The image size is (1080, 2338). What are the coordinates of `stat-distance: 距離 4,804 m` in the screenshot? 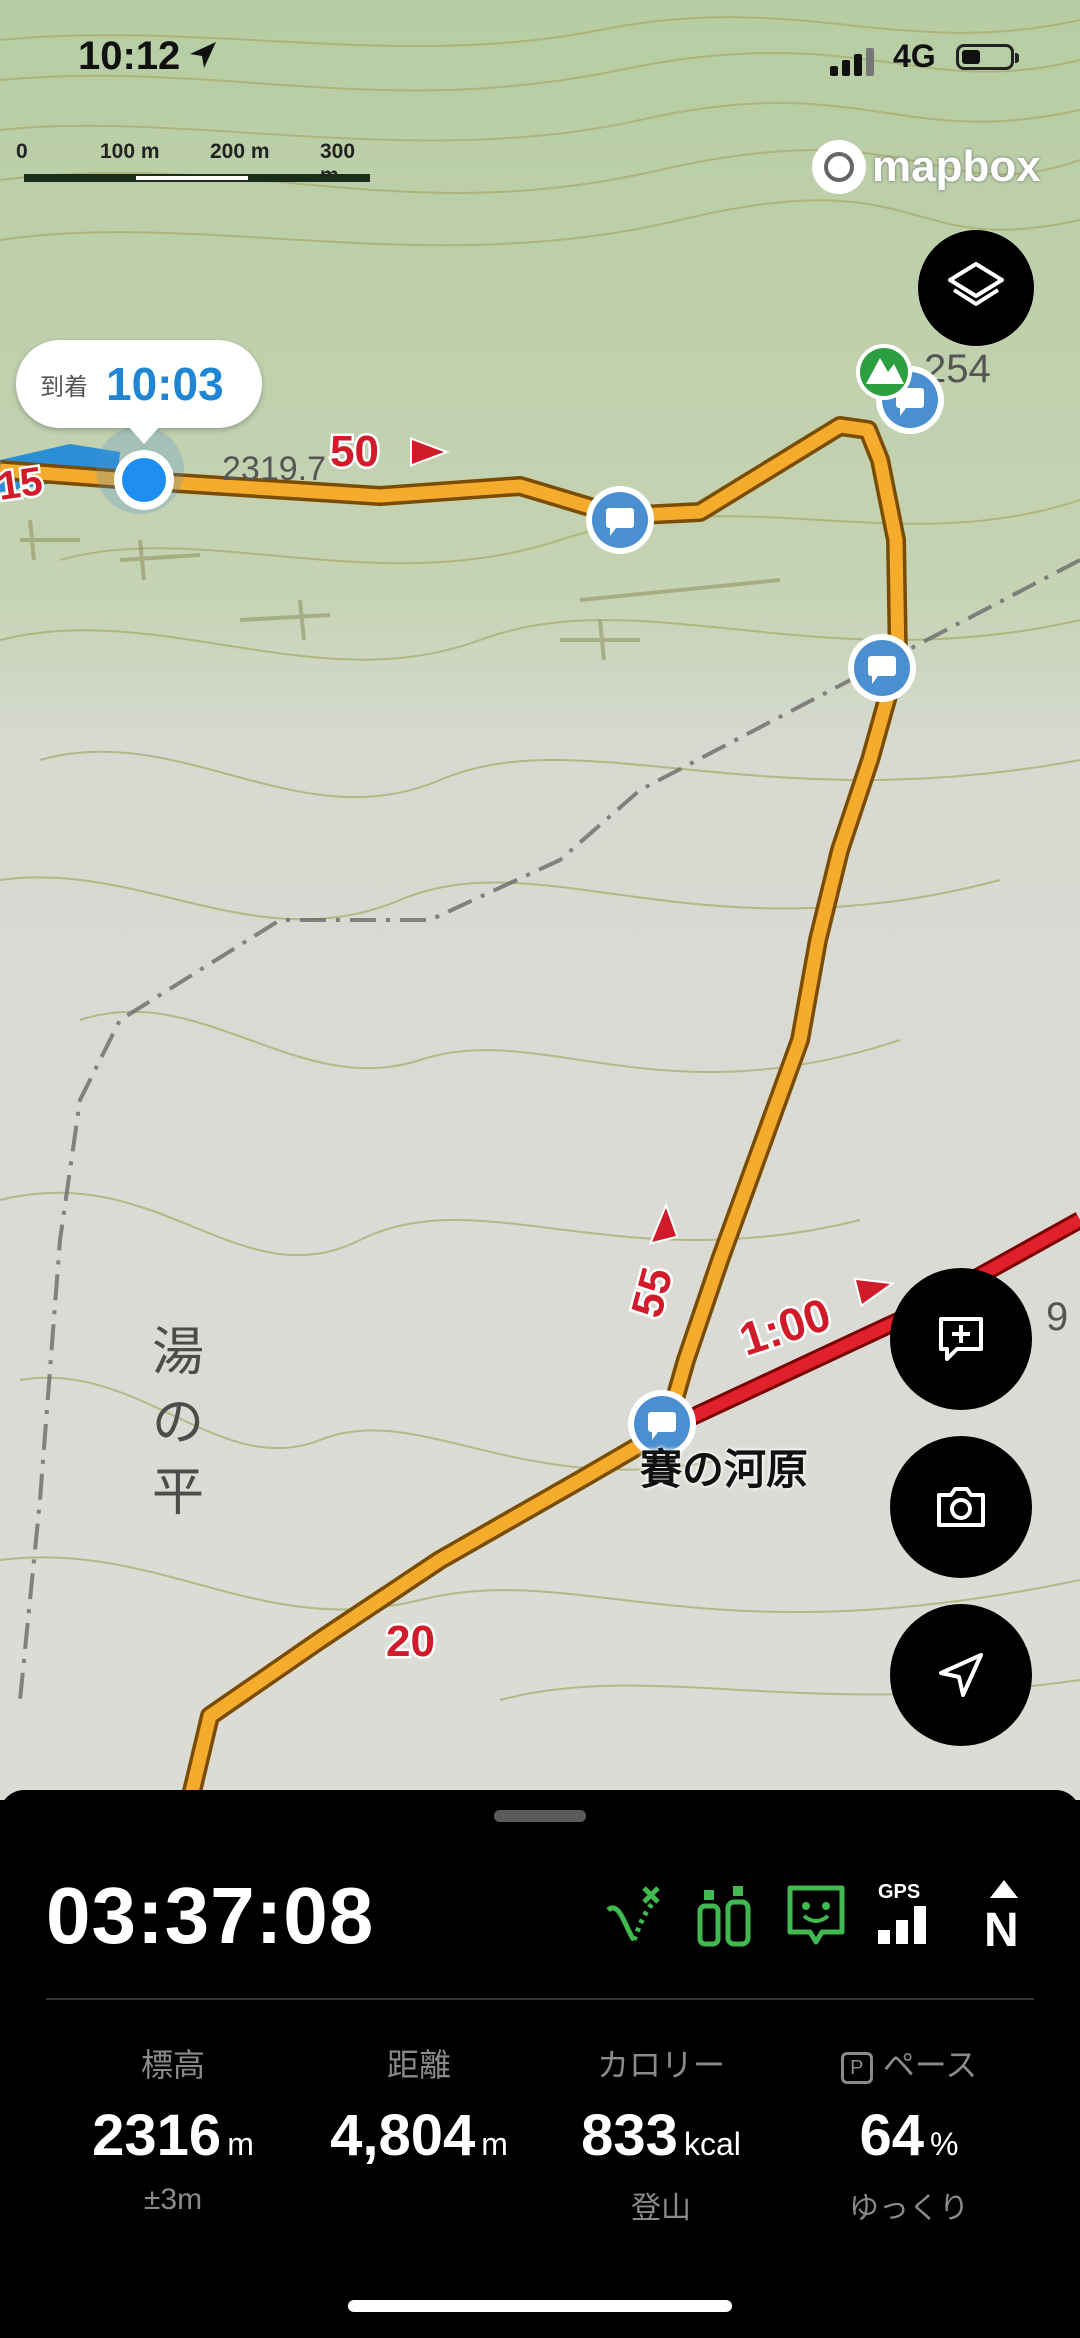 It's located at (419, 2111).